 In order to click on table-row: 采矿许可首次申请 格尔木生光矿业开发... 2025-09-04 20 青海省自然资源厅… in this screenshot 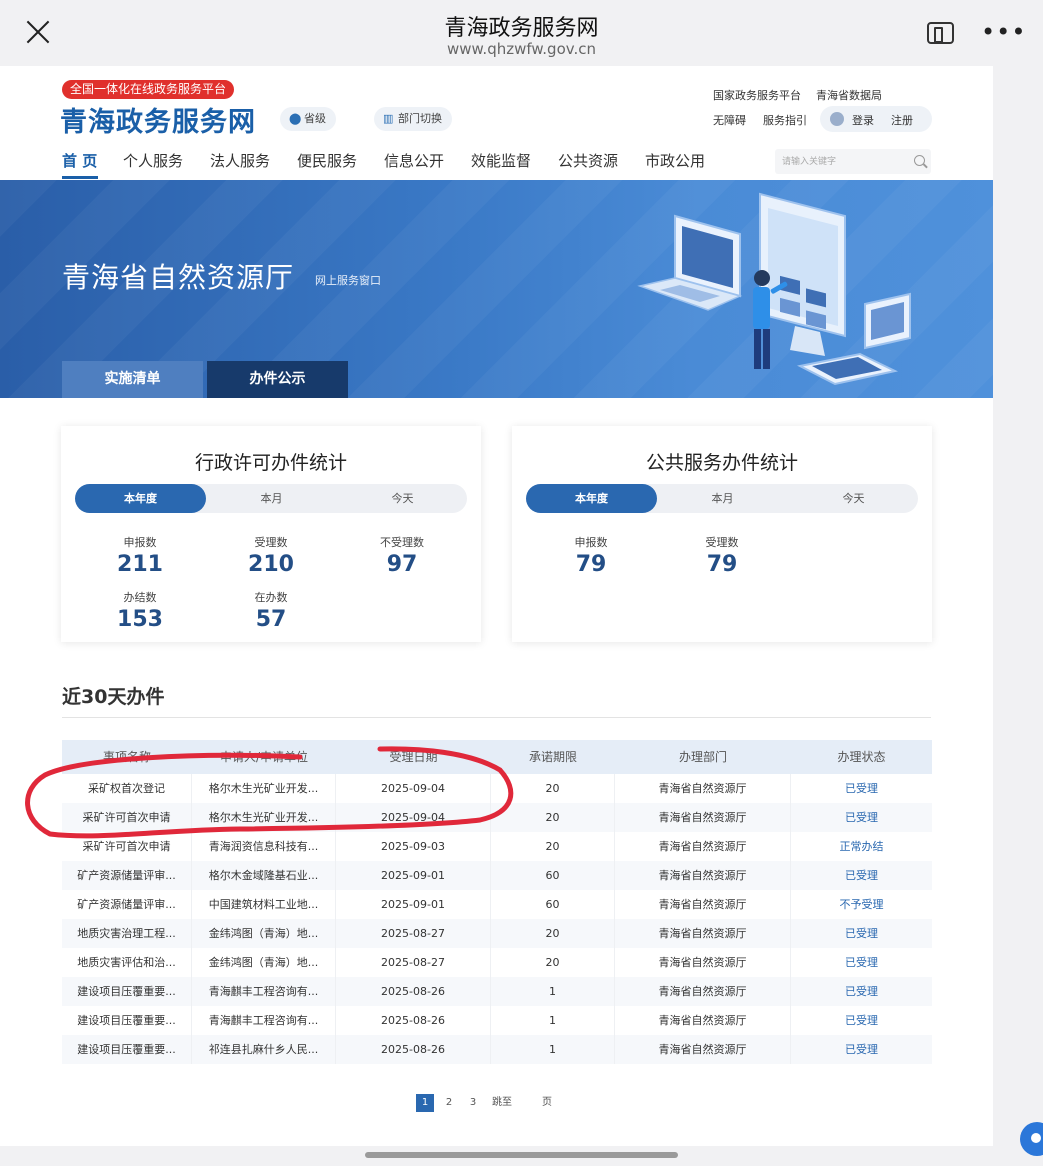, I will do `click(497, 817)`.